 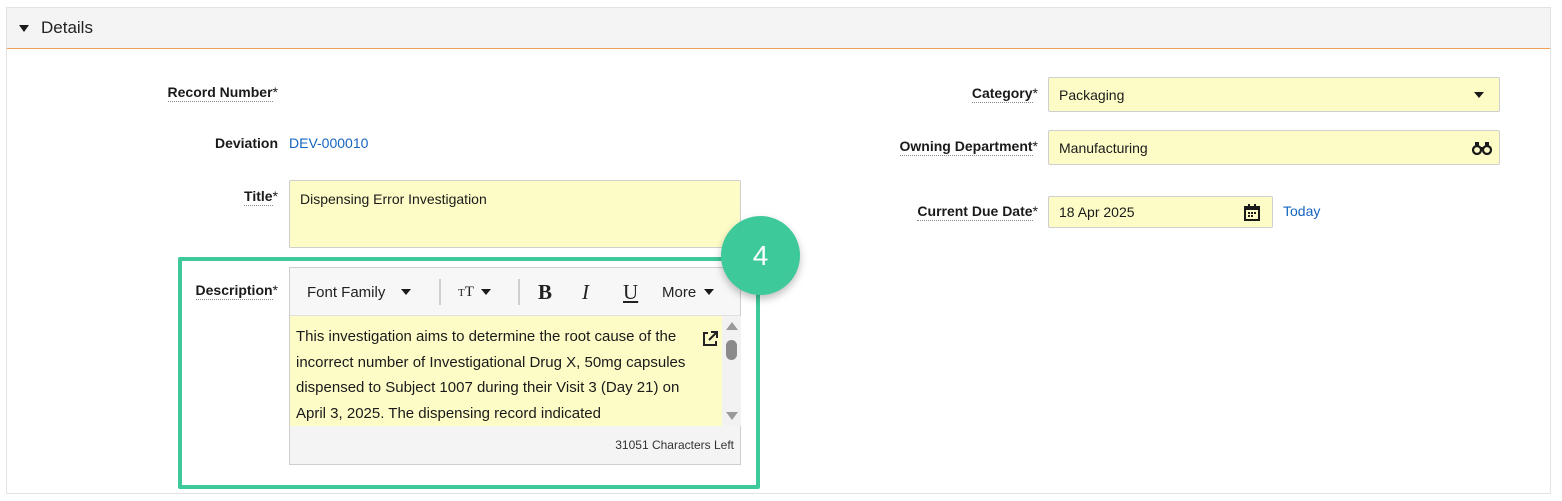 I want to click on deviation-label: Deviation, so click(x=246, y=143).